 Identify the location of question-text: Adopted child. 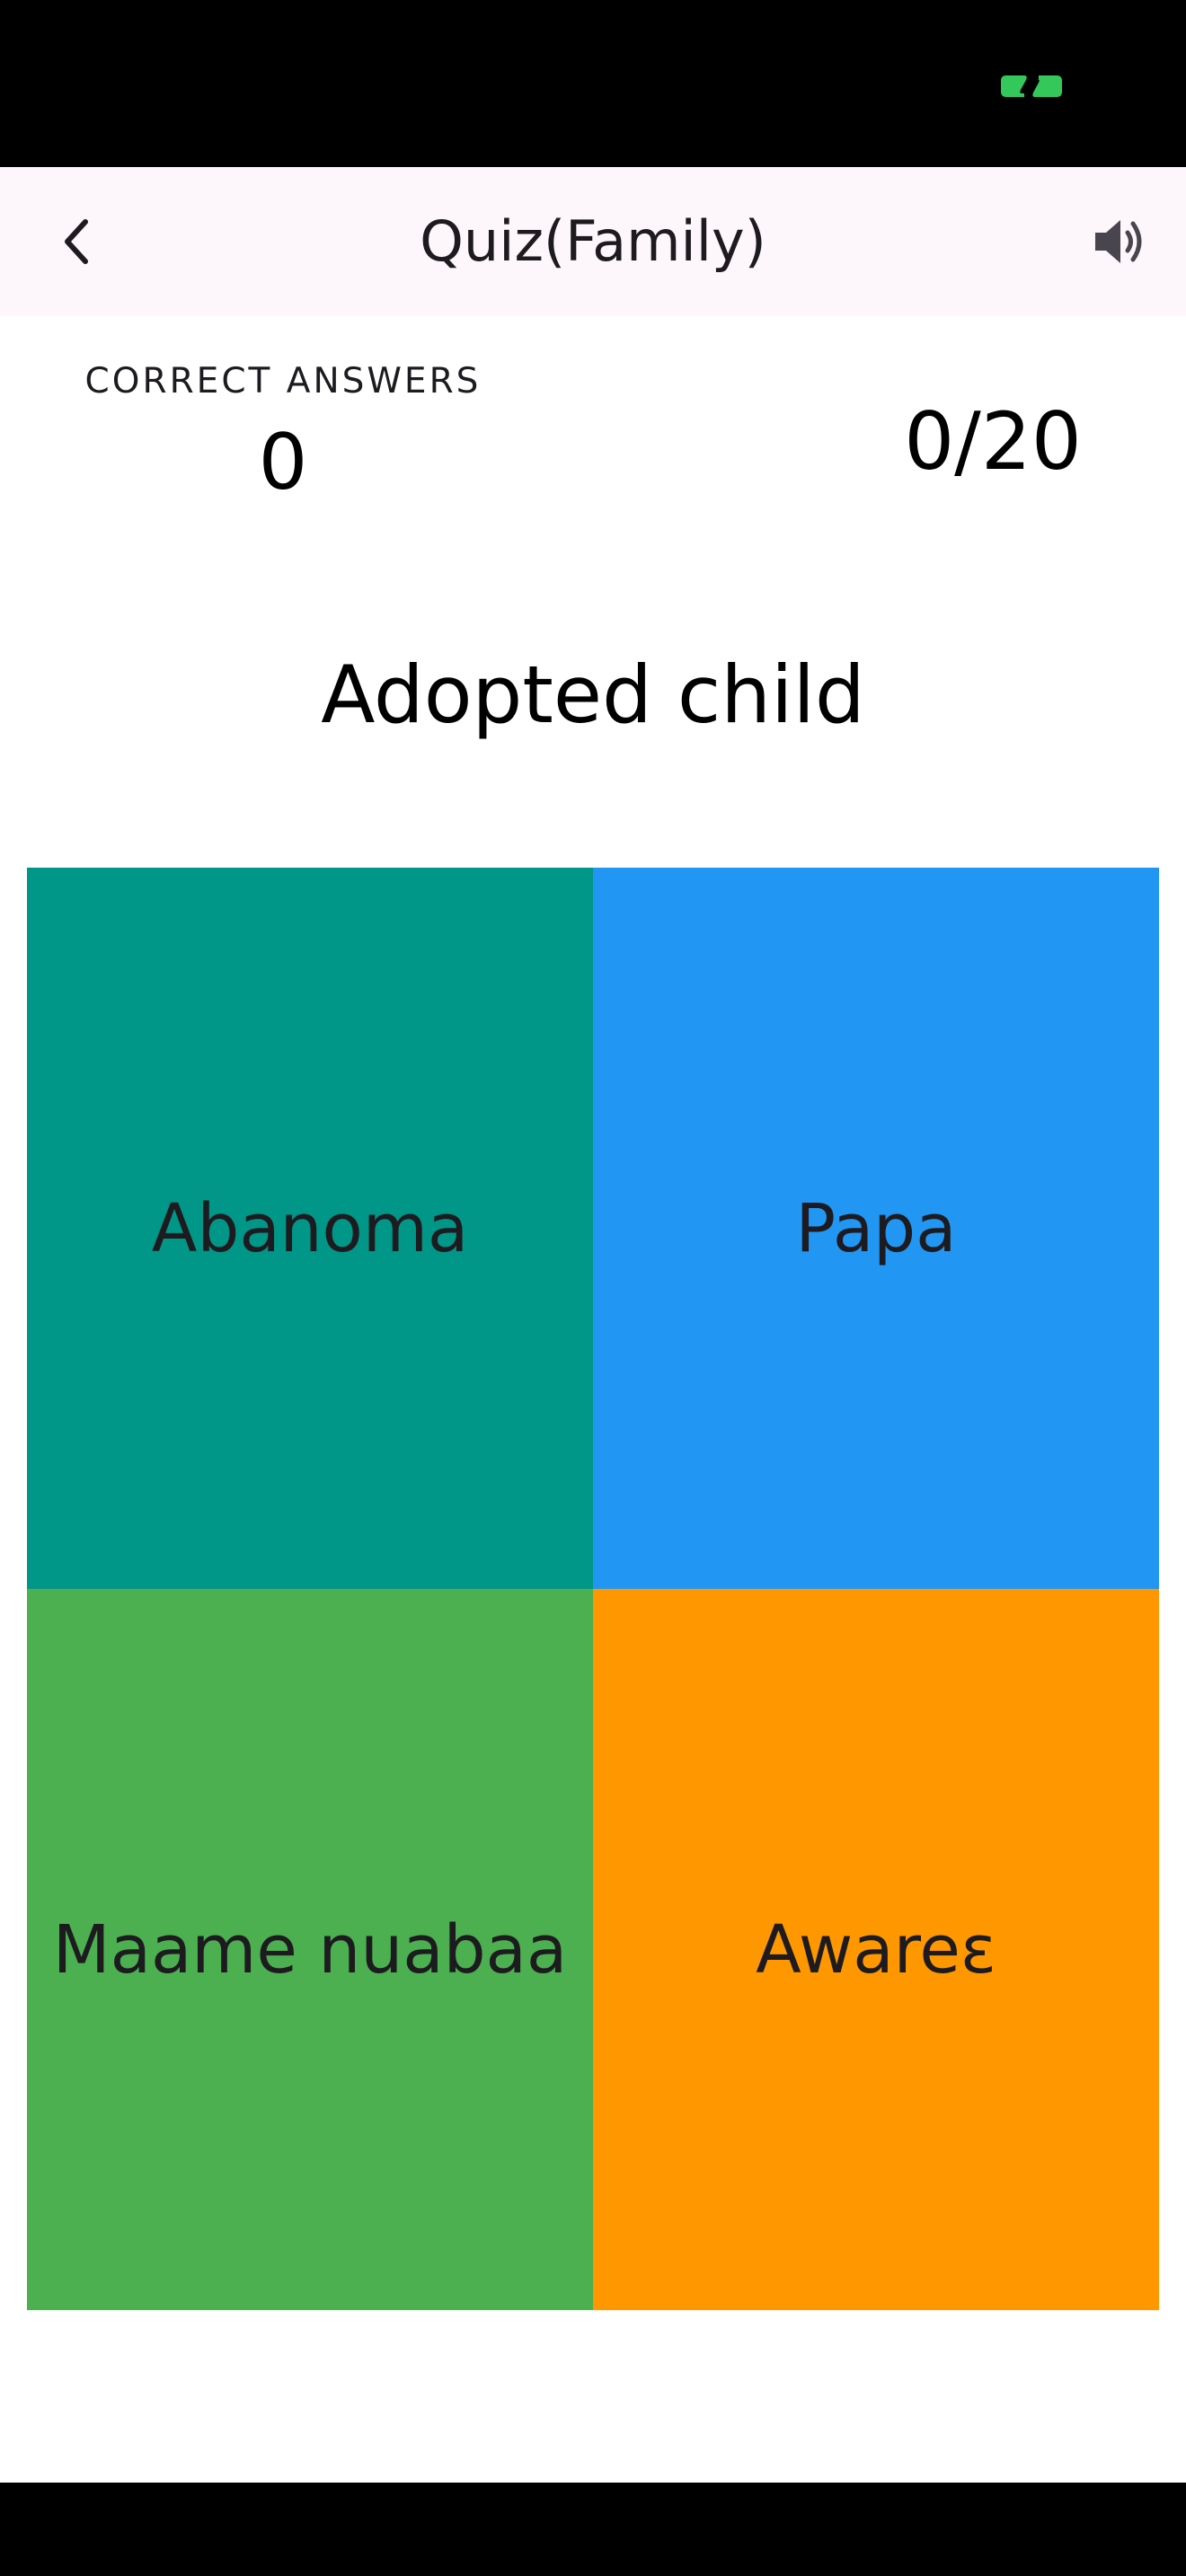
(593, 694).